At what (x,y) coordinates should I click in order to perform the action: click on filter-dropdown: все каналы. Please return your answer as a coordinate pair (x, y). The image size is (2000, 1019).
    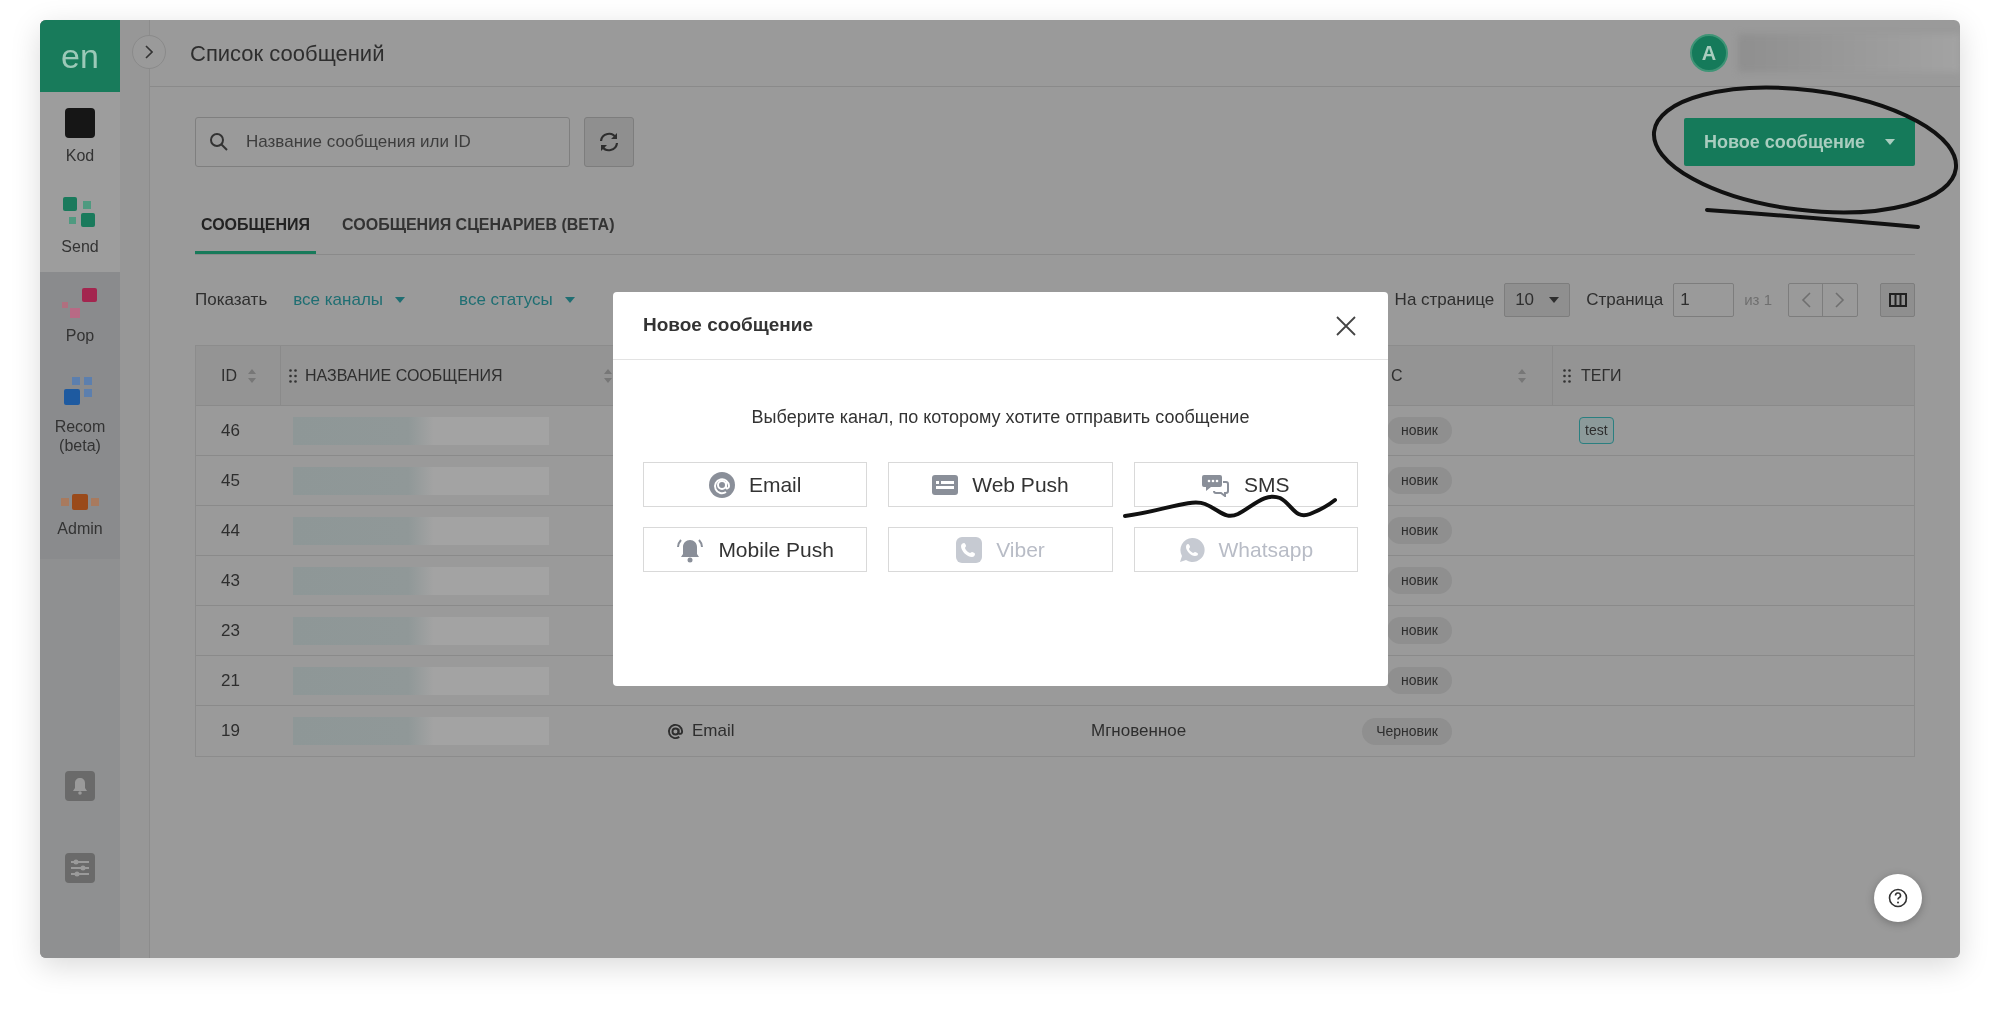
    Looking at the image, I should click on (349, 300).